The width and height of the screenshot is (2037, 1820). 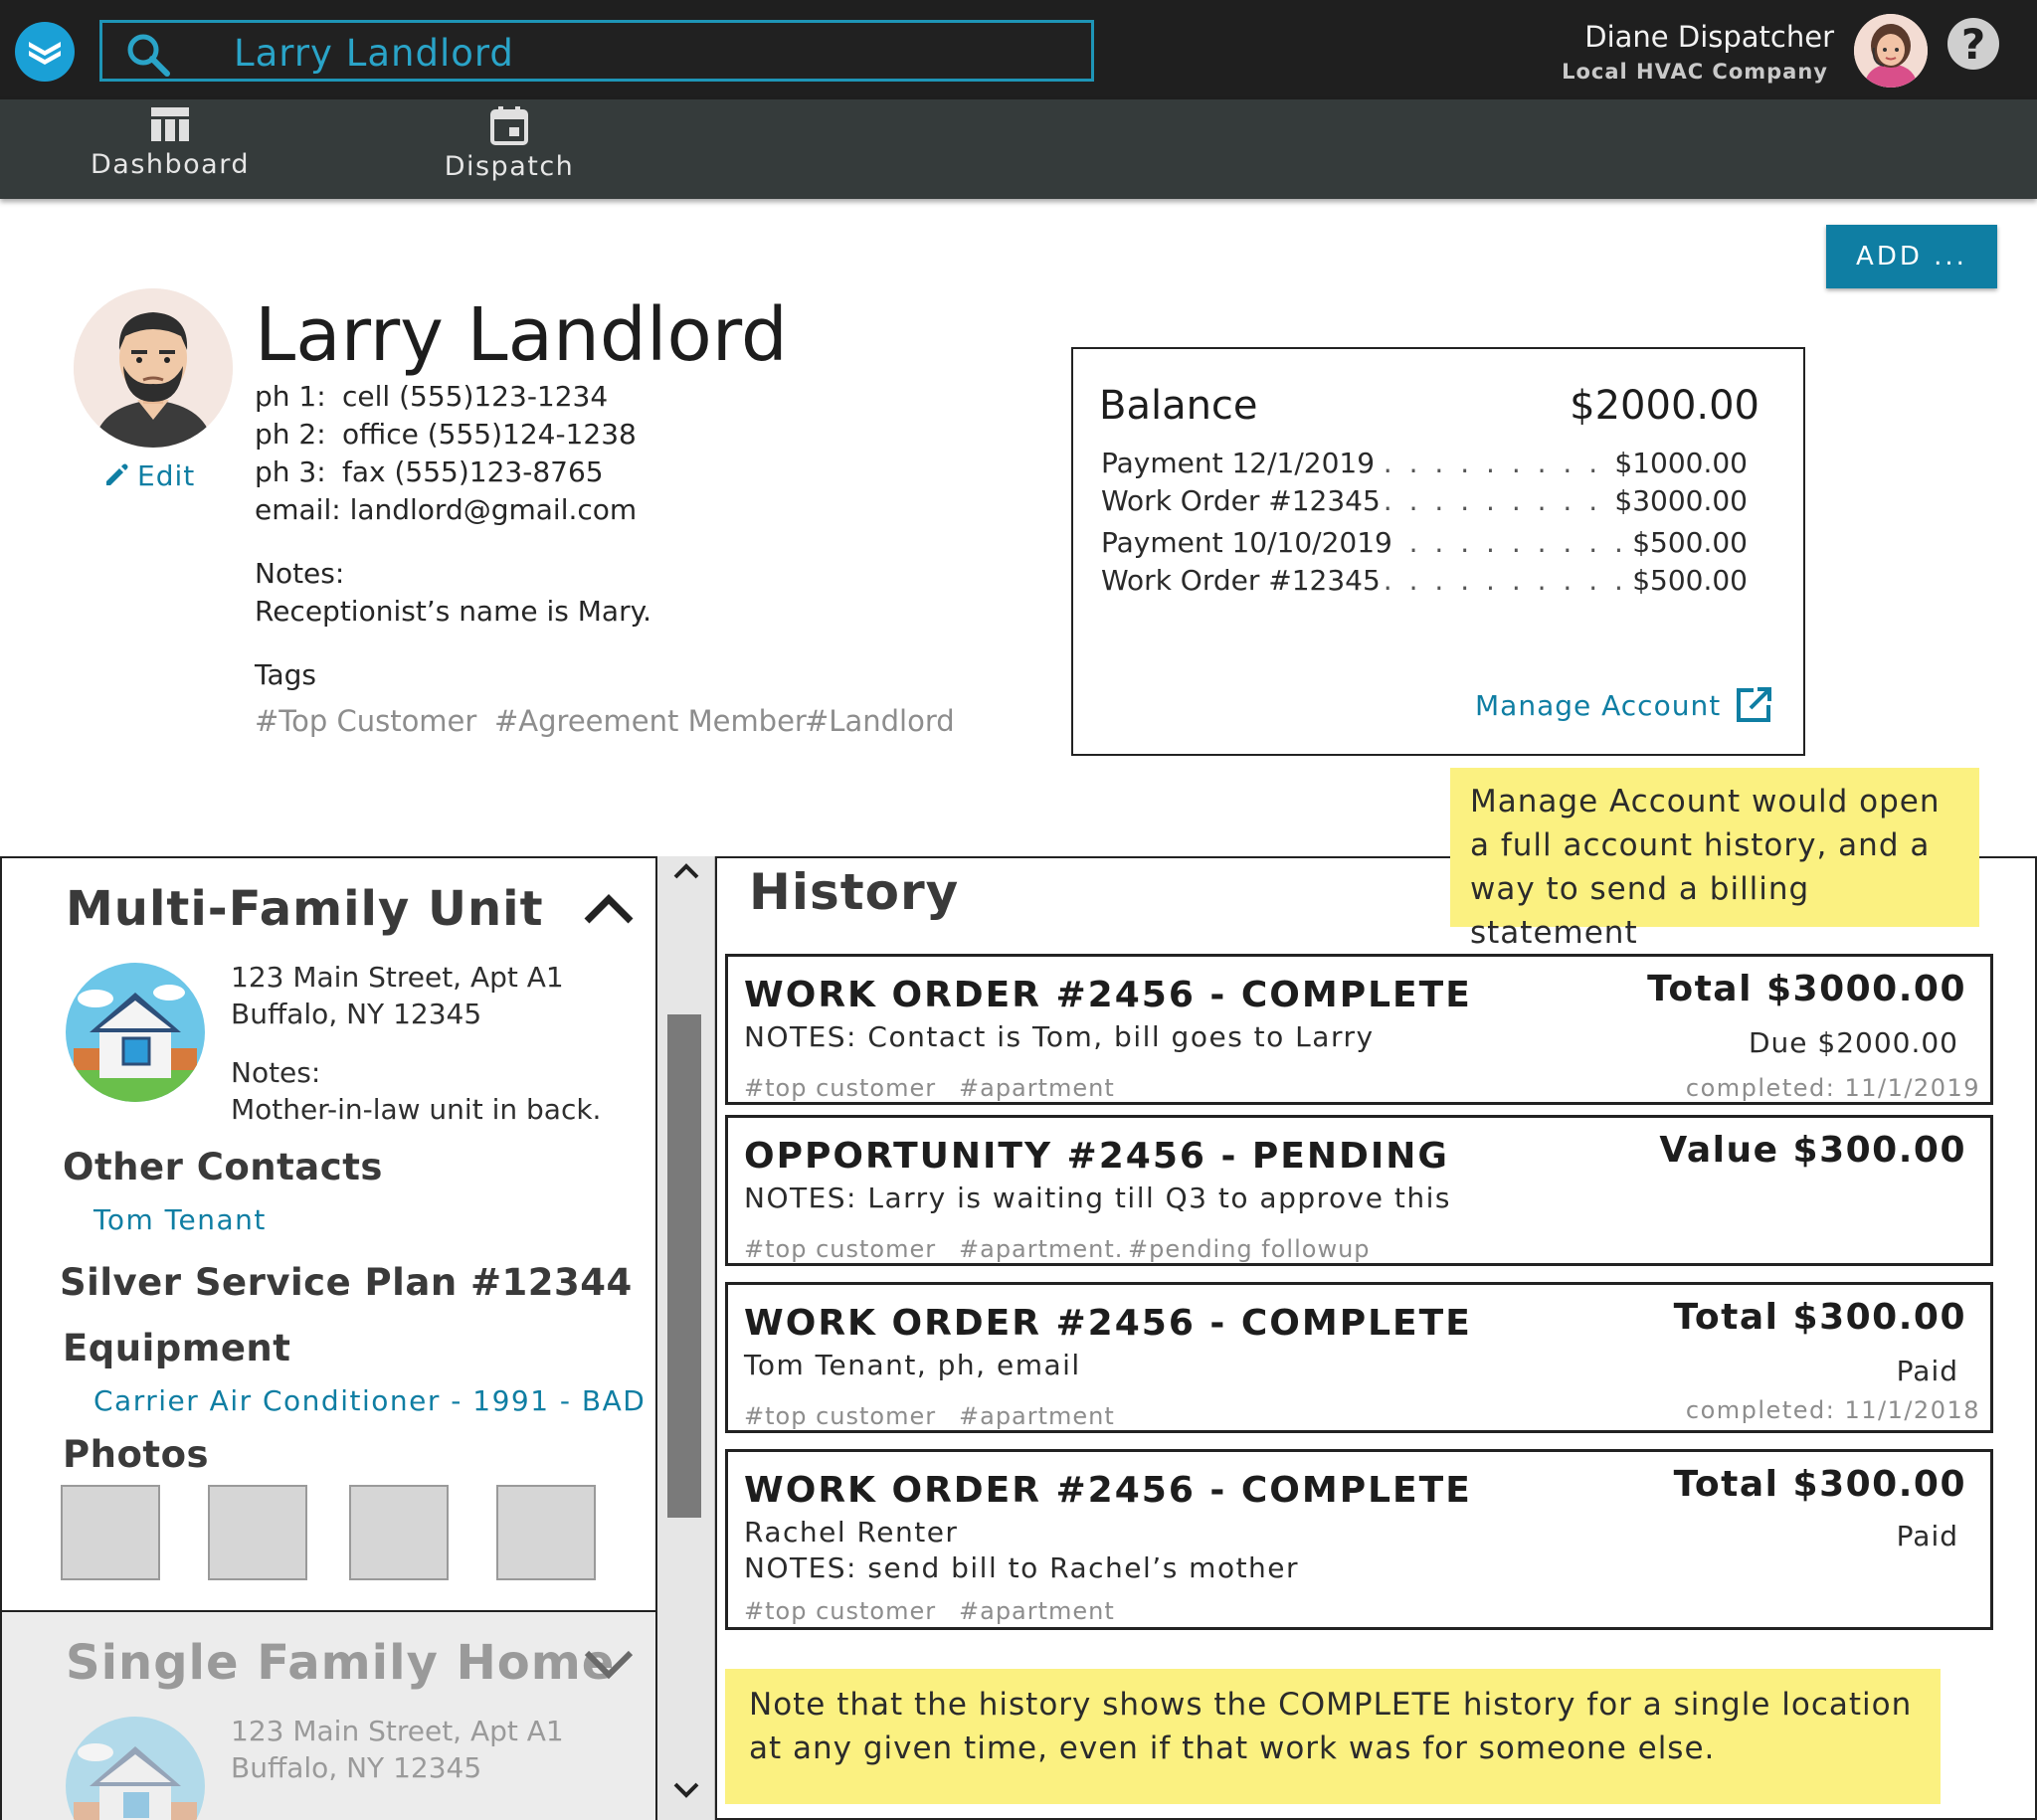 What do you see at coordinates (135, 1032) in the screenshot?
I see `house-icon` at bounding box center [135, 1032].